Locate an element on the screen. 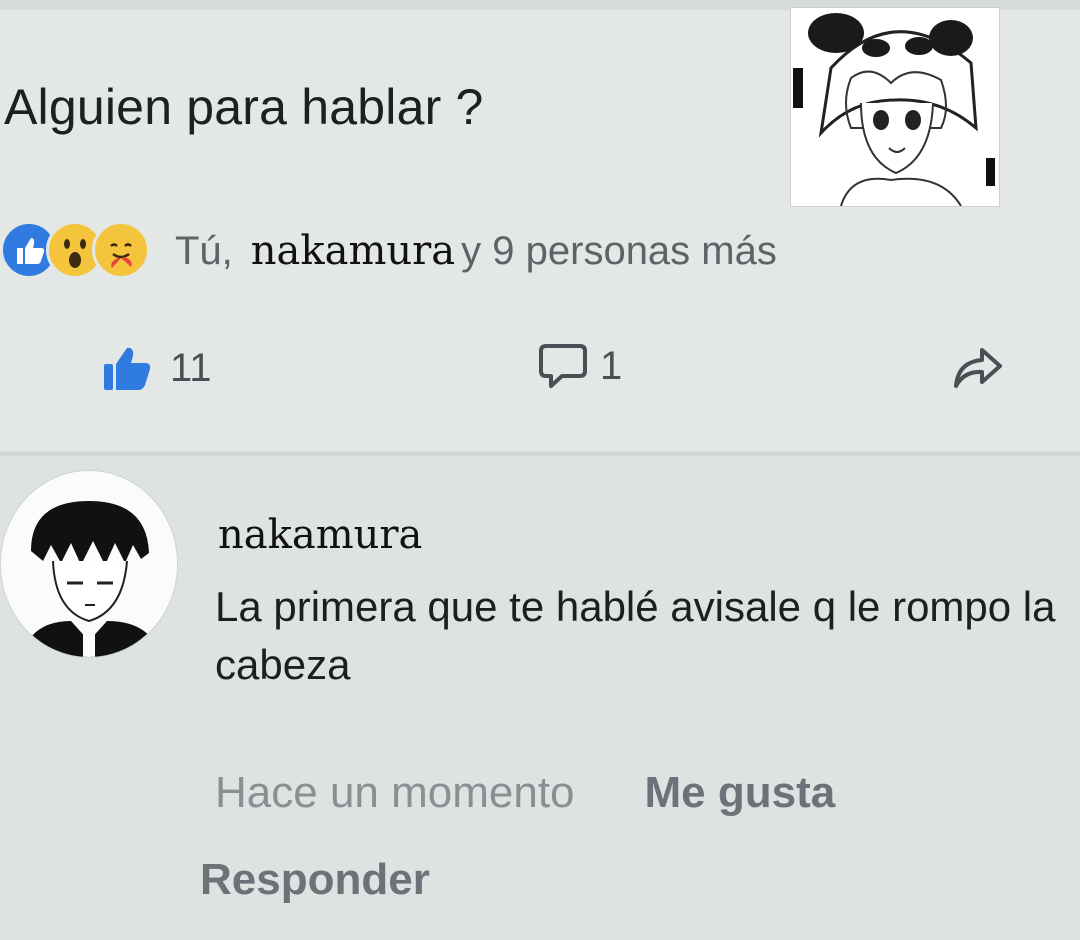 Image resolution: width=1080 pixels, height=940 pixels. like-button: 11 is located at coordinates (156, 368).